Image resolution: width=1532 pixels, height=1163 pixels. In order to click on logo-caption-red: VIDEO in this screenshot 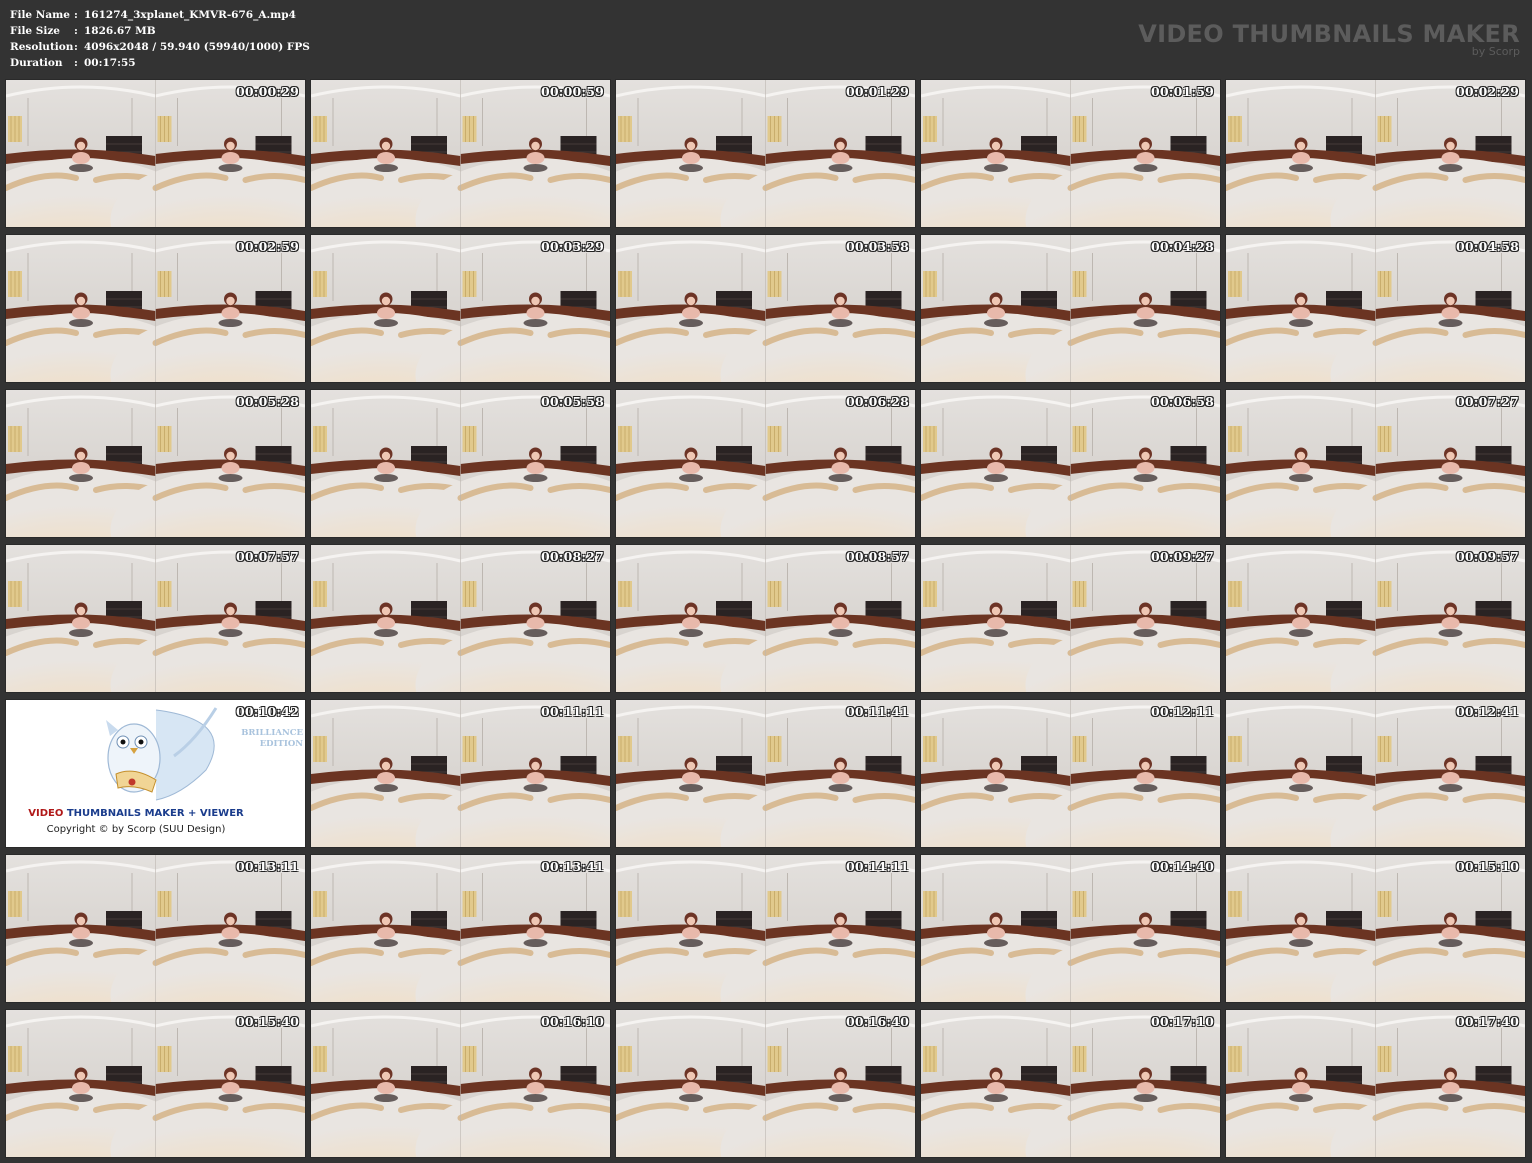, I will do `click(46, 813)`.